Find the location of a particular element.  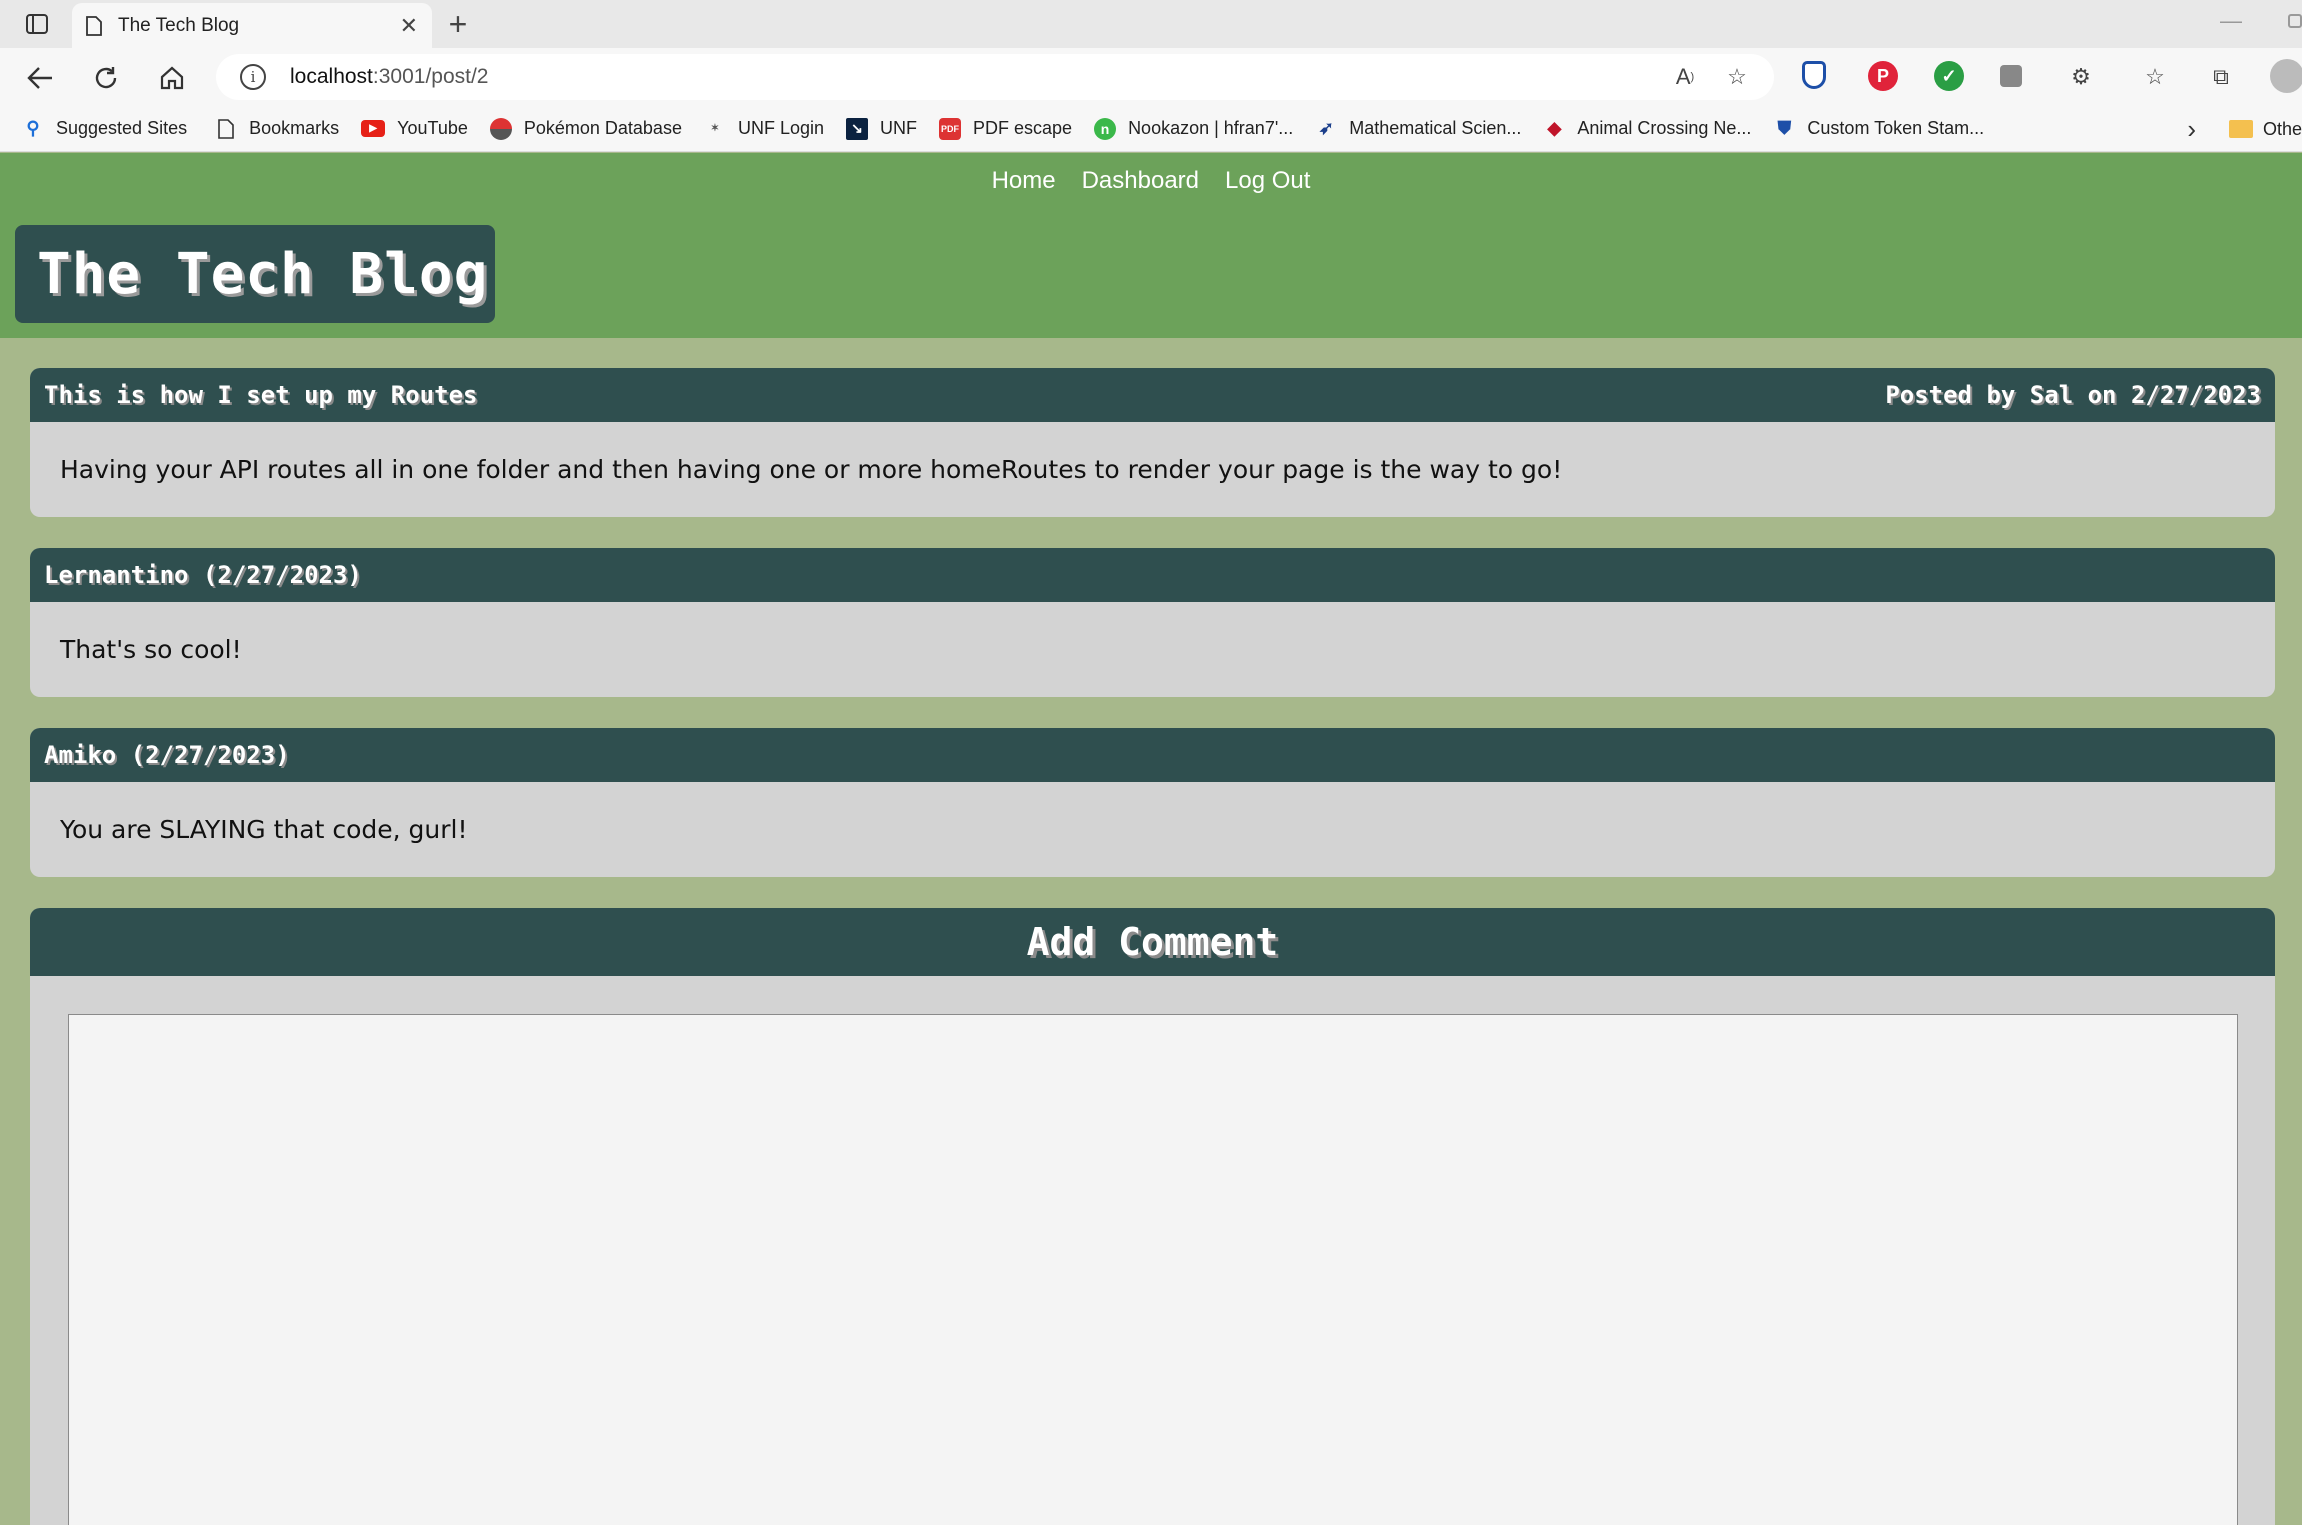

bookmark-pdf-escape: PDF PDF escape is located at coordinates (1006, 128).